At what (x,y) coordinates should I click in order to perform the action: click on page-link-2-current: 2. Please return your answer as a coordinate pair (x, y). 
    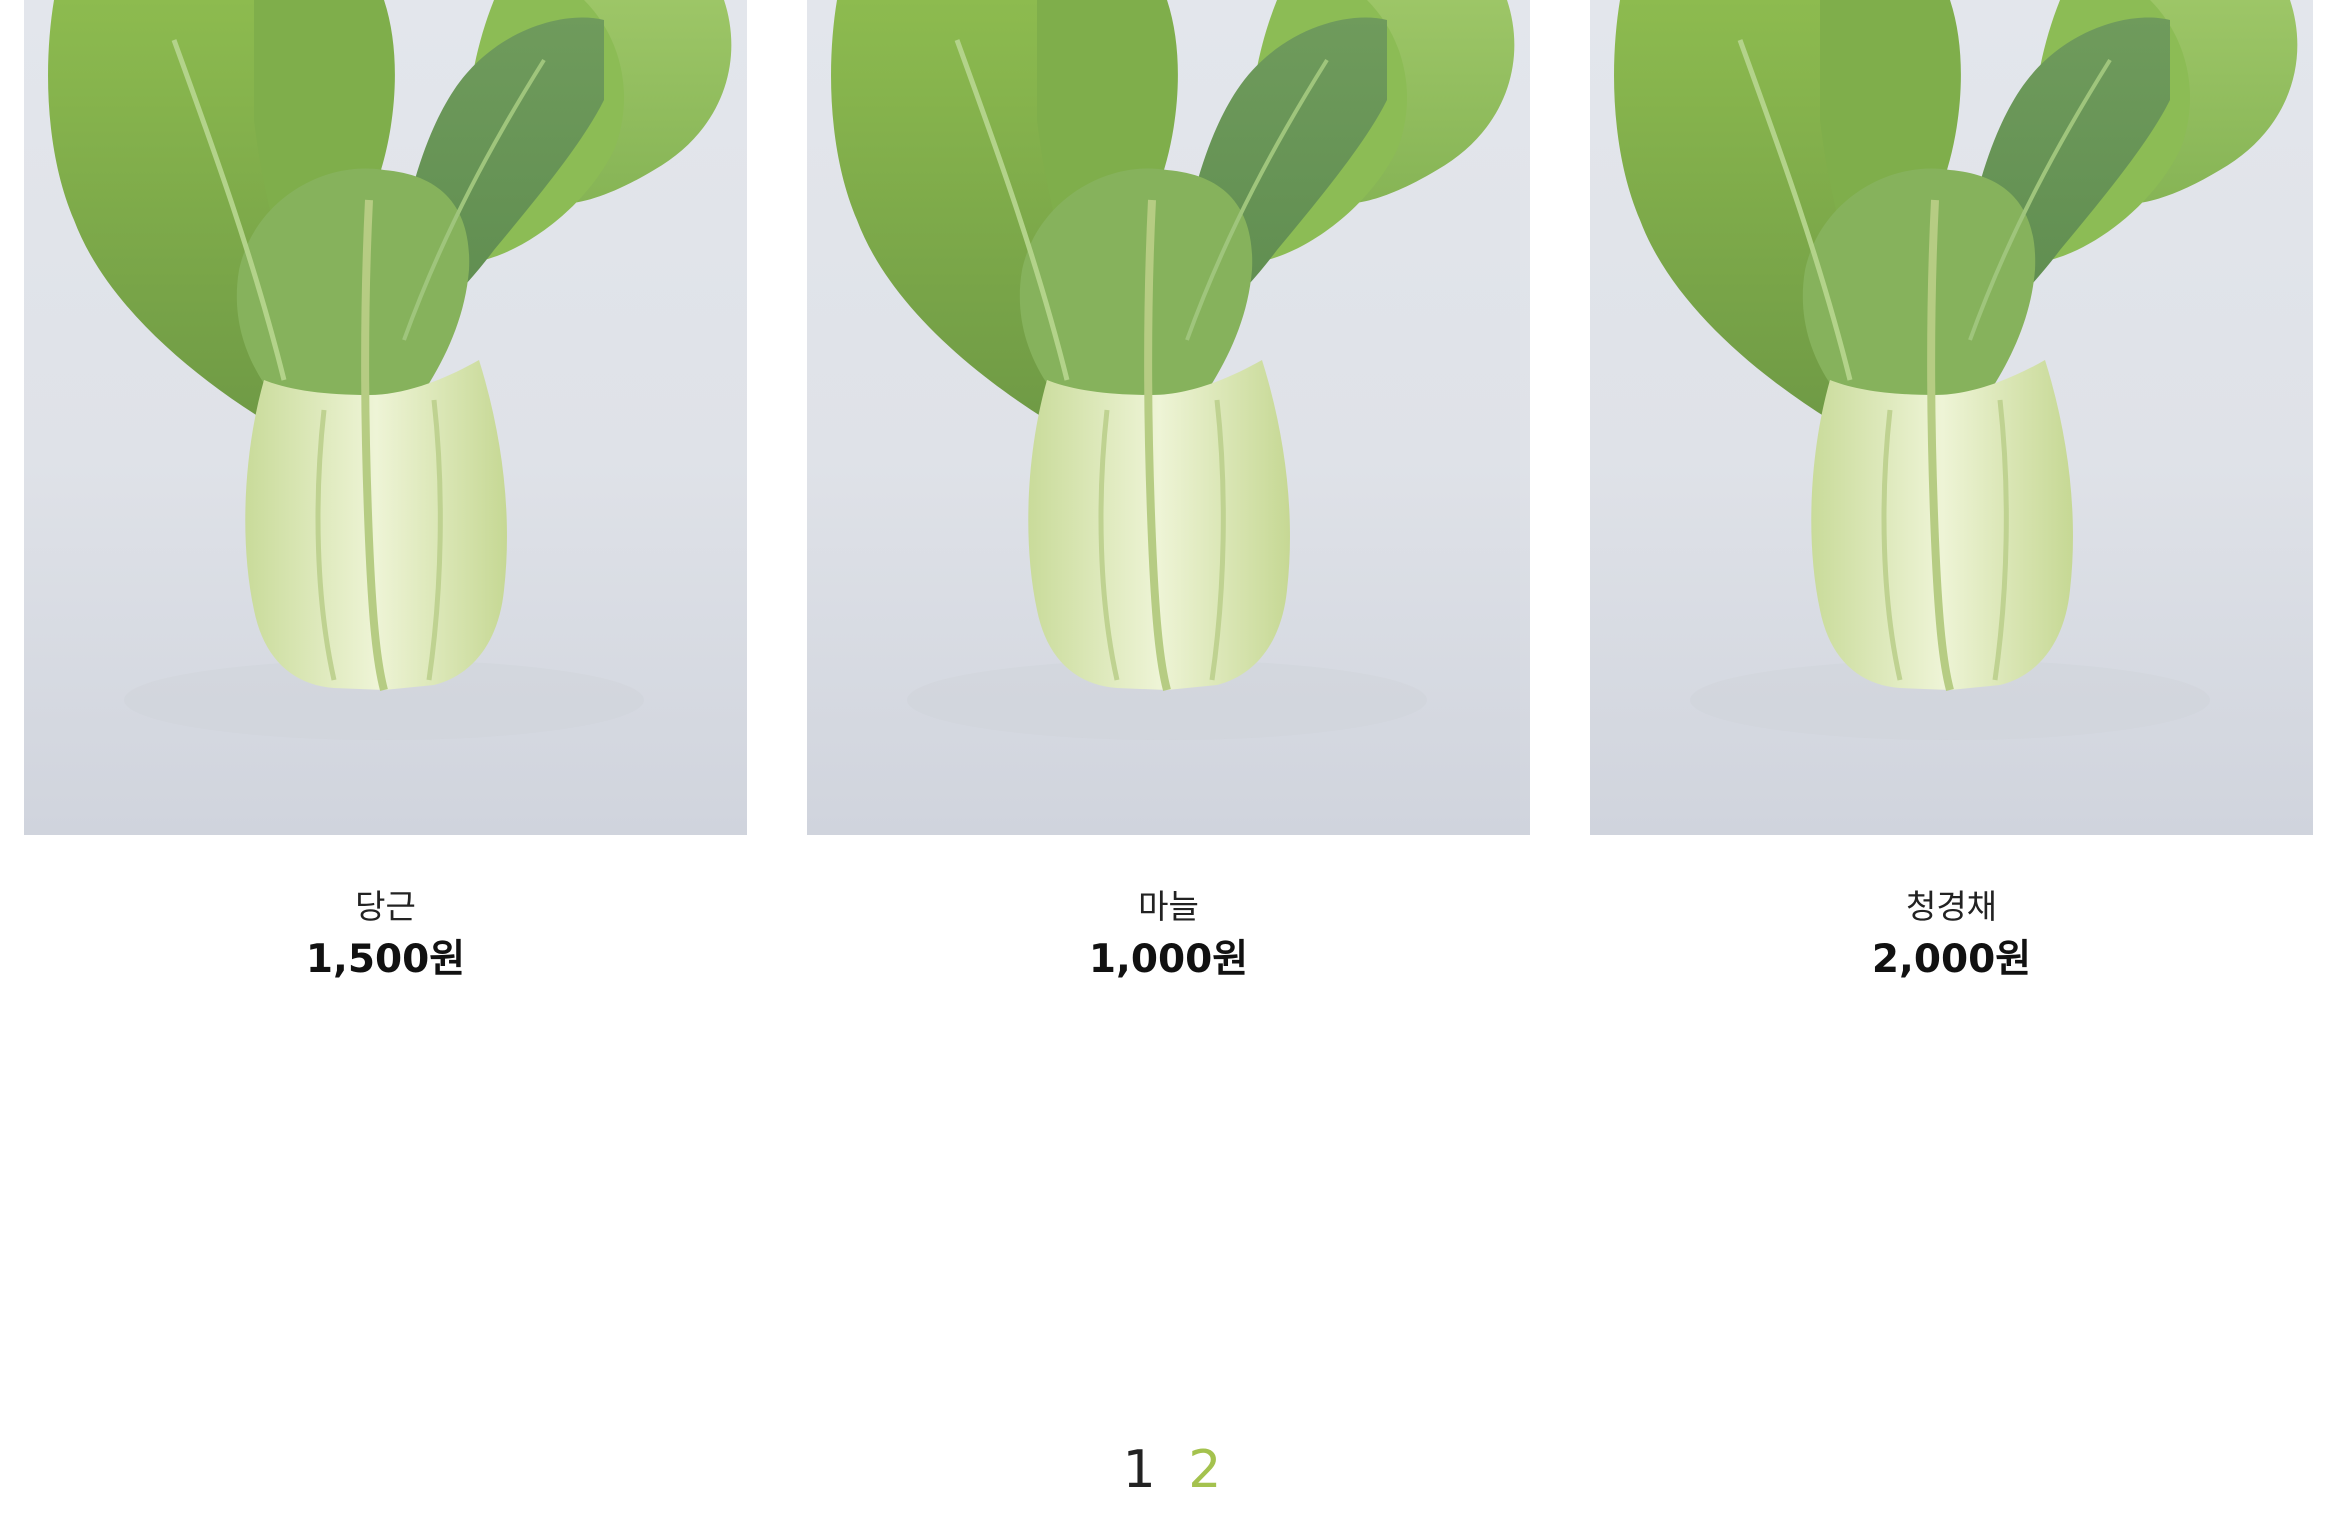
    Looking at the image, I should click on (1204, 1470).